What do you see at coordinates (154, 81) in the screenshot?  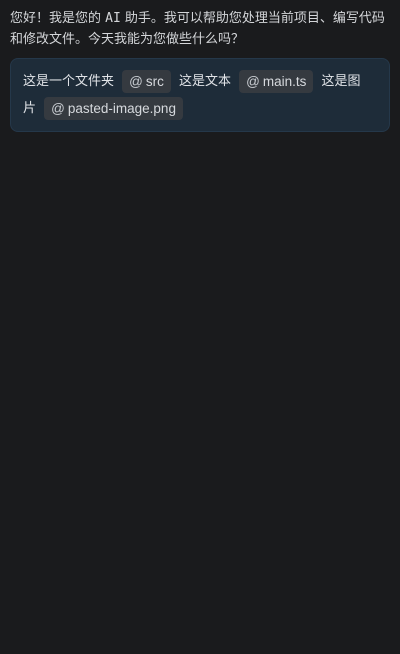 I see `mention-chip-label: src` at bounding box center [154, 81].